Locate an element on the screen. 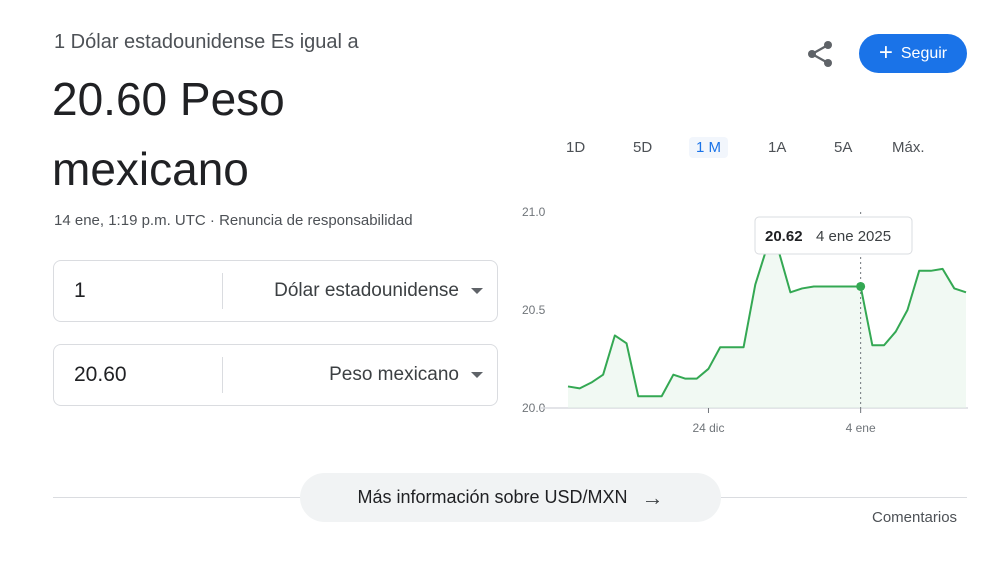 This screenshot has width=1004, height=565. follow-label: Seguir is located at coordinates (924, 53).